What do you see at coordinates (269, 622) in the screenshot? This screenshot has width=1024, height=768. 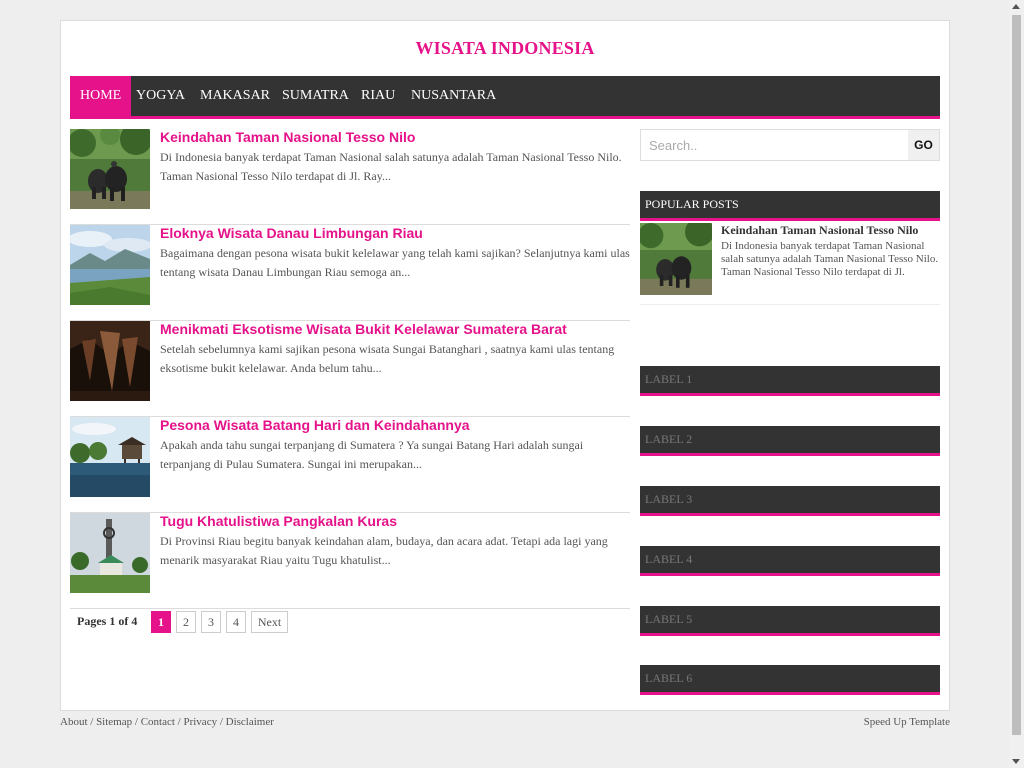 I see `next-page-button: Next` at bounding box center [269, 622].